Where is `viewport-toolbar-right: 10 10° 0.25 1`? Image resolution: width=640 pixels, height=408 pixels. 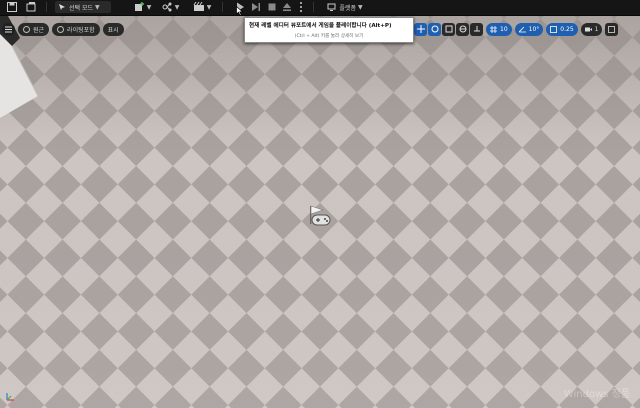
viewport-toolbar-right: 10 10° 0.25 1 is located at coordinates (517, 29).